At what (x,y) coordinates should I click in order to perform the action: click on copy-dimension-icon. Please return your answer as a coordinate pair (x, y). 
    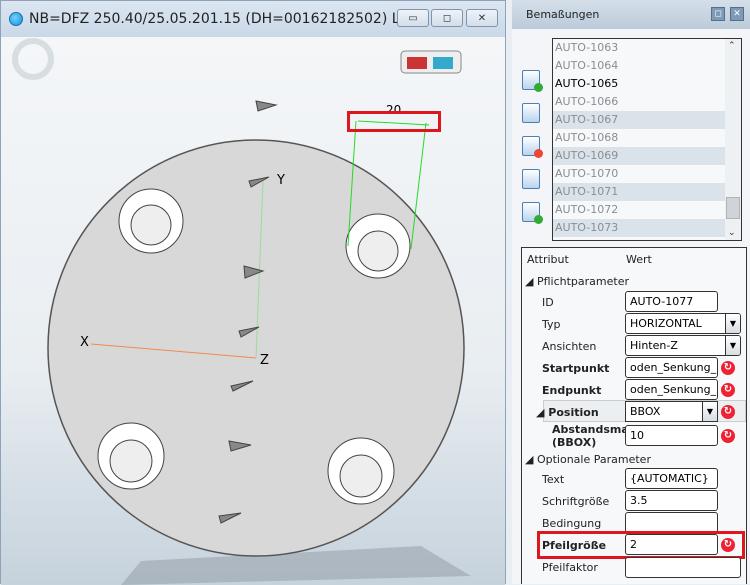
    Looking at the image, I should click on (531, 113).